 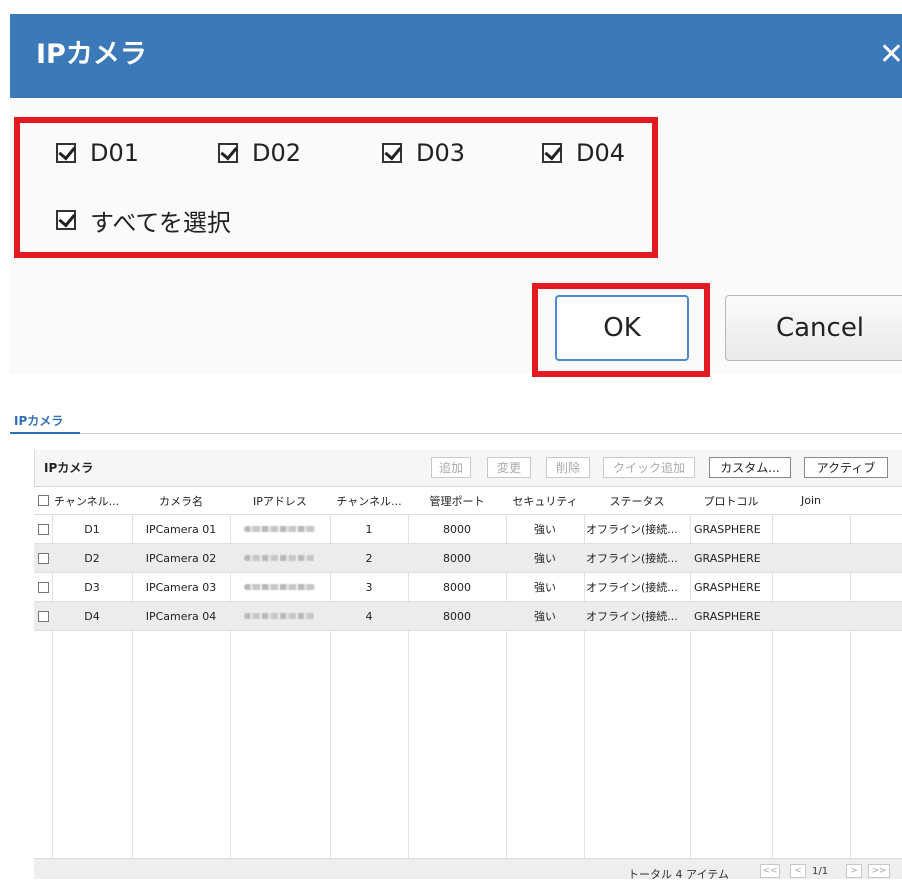 I want to click on delete-button: 削除, so click(x=568, y=467).